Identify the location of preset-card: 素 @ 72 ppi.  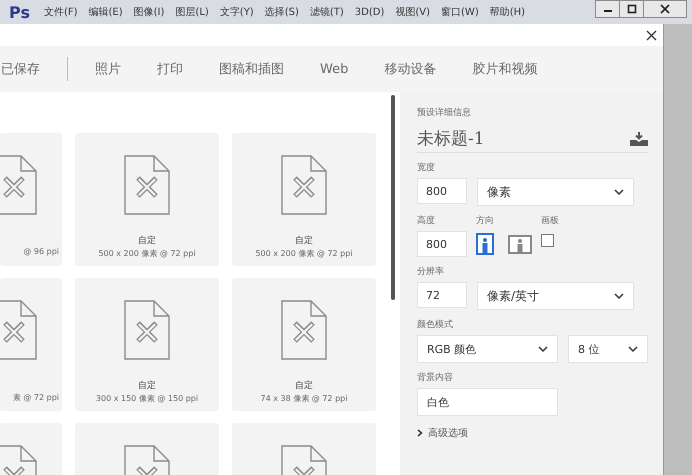
(31, 344).